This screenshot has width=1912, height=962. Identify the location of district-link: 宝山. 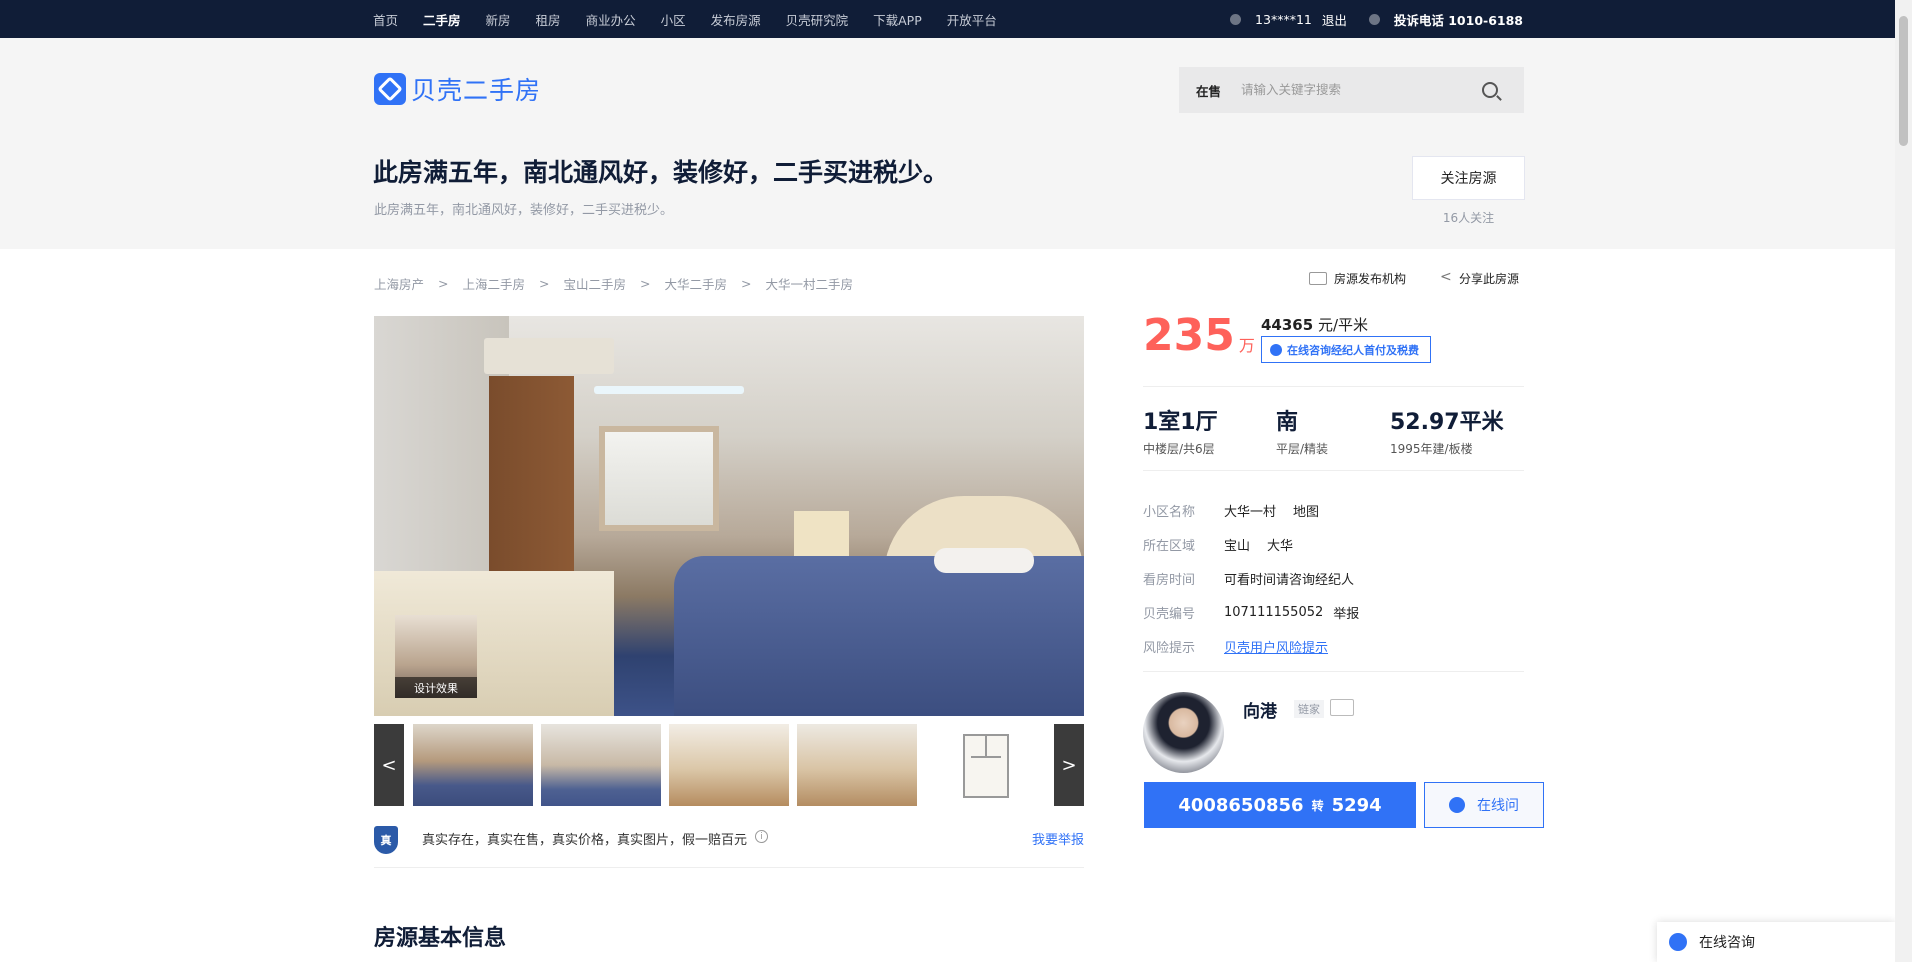
(1237, 544).